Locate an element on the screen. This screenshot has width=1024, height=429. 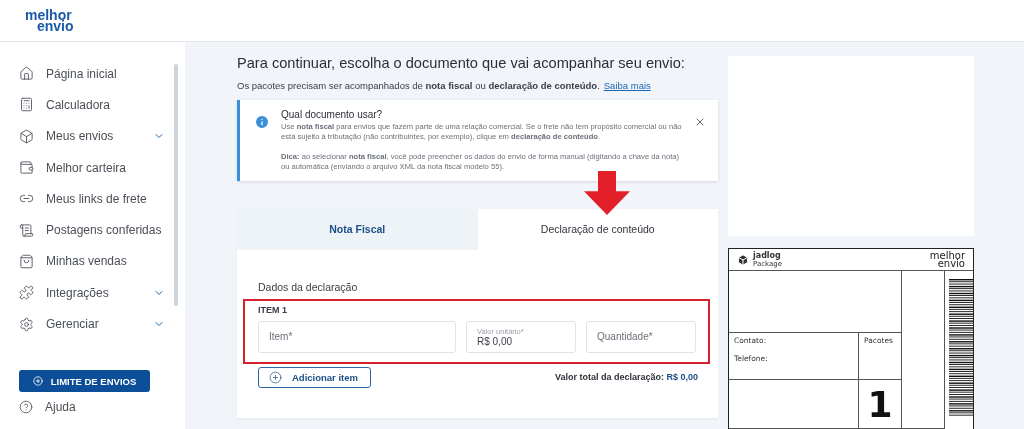
sidebar-item: Calculadora is located at coordinates (92, 105).